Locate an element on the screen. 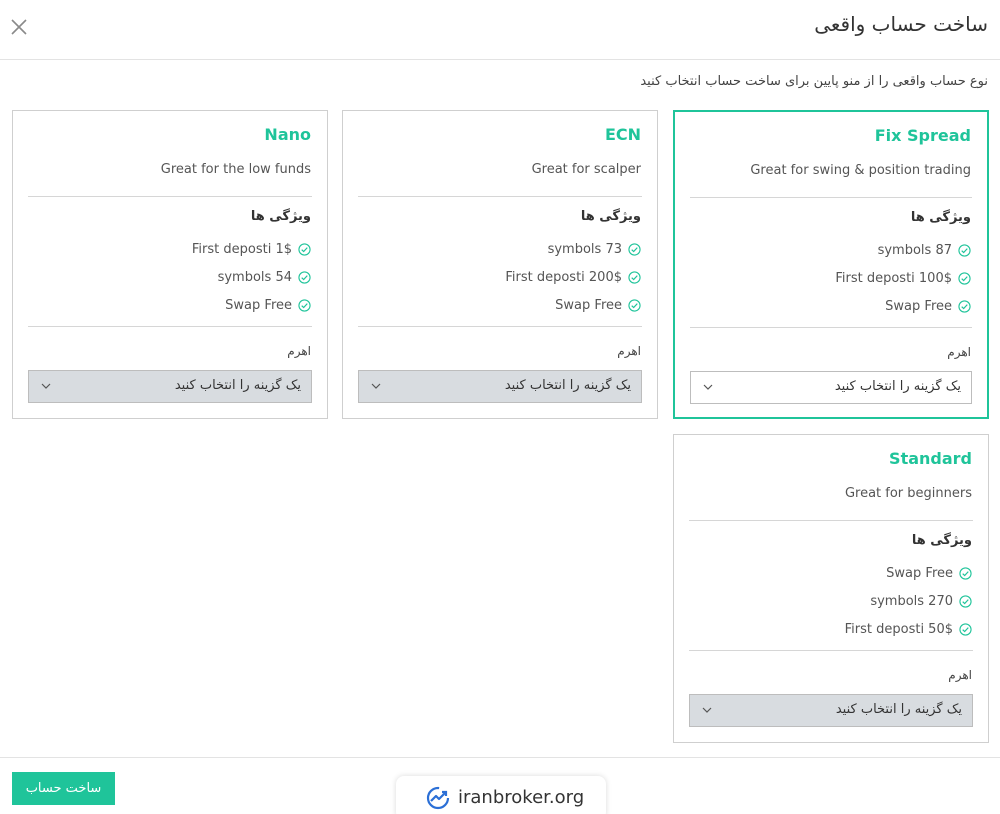  feature-text: First deposti 100$ is located at coordinates (893, 278).